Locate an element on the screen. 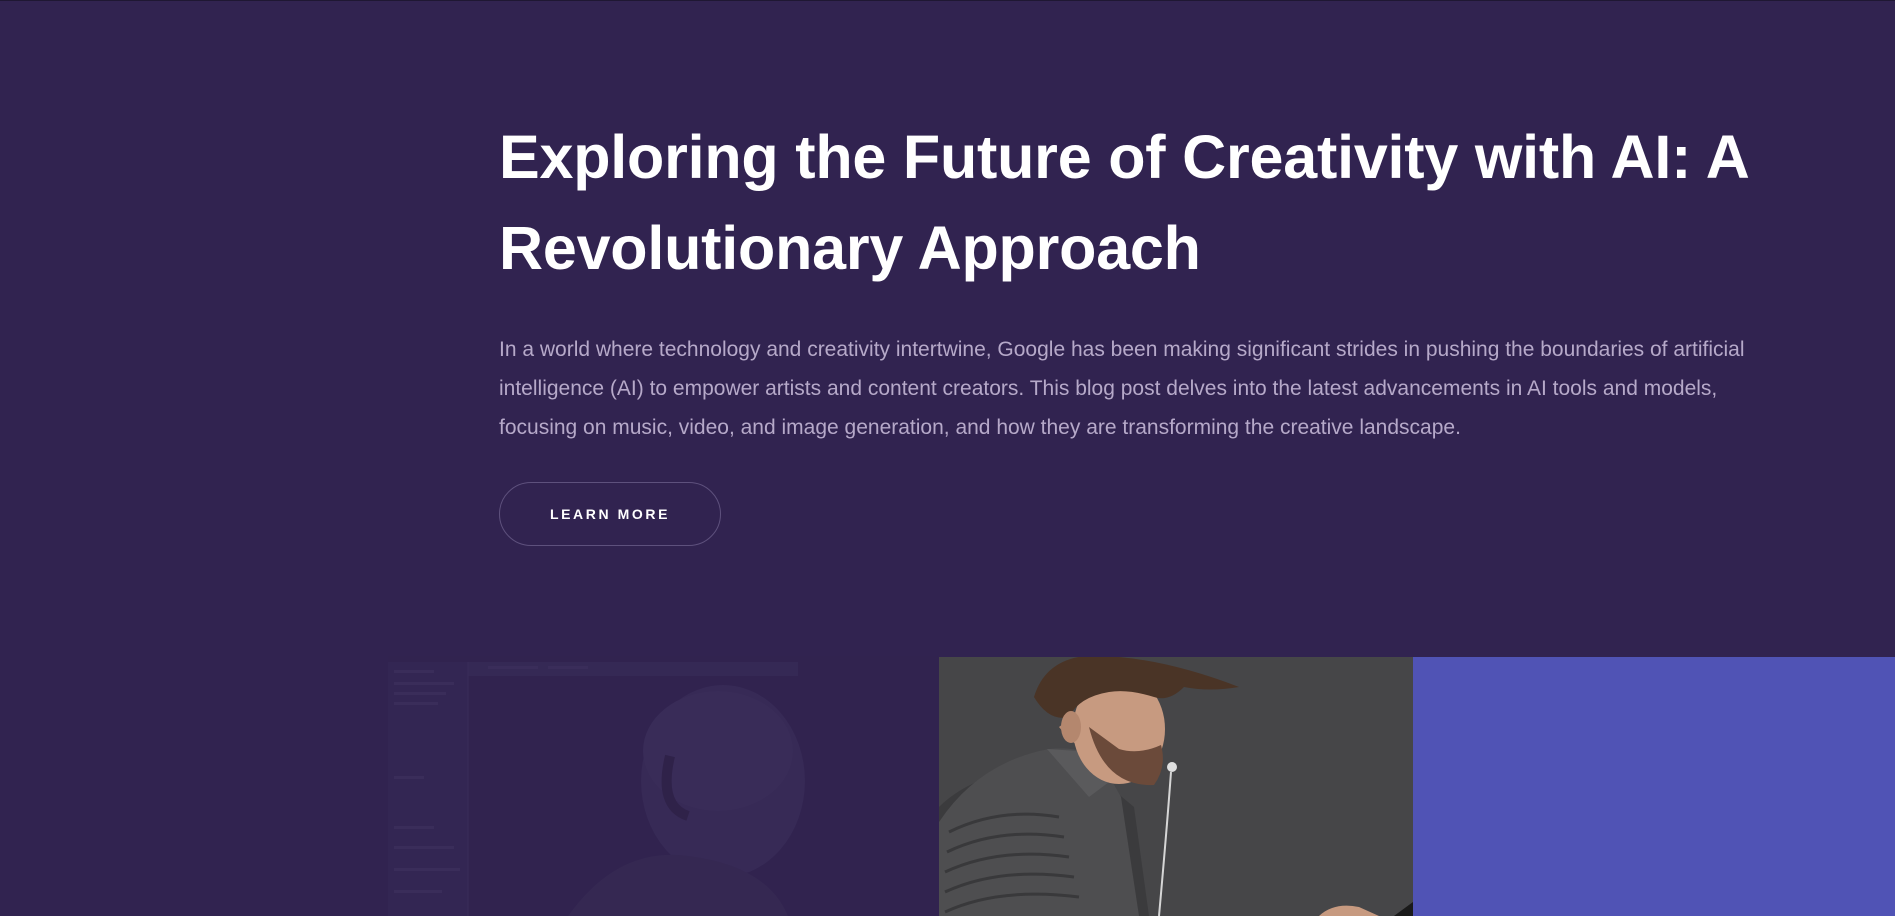 Image resolution: width=1895 pixels, height=916 pixels. musician-photo is located at coordinates (1176, 786).